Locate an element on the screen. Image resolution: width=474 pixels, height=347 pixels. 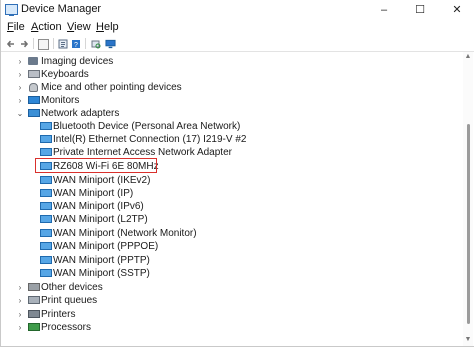
tree-item-network-adapter: WAN Miniport (Network Monitor) is located at coordinates (231, 233).